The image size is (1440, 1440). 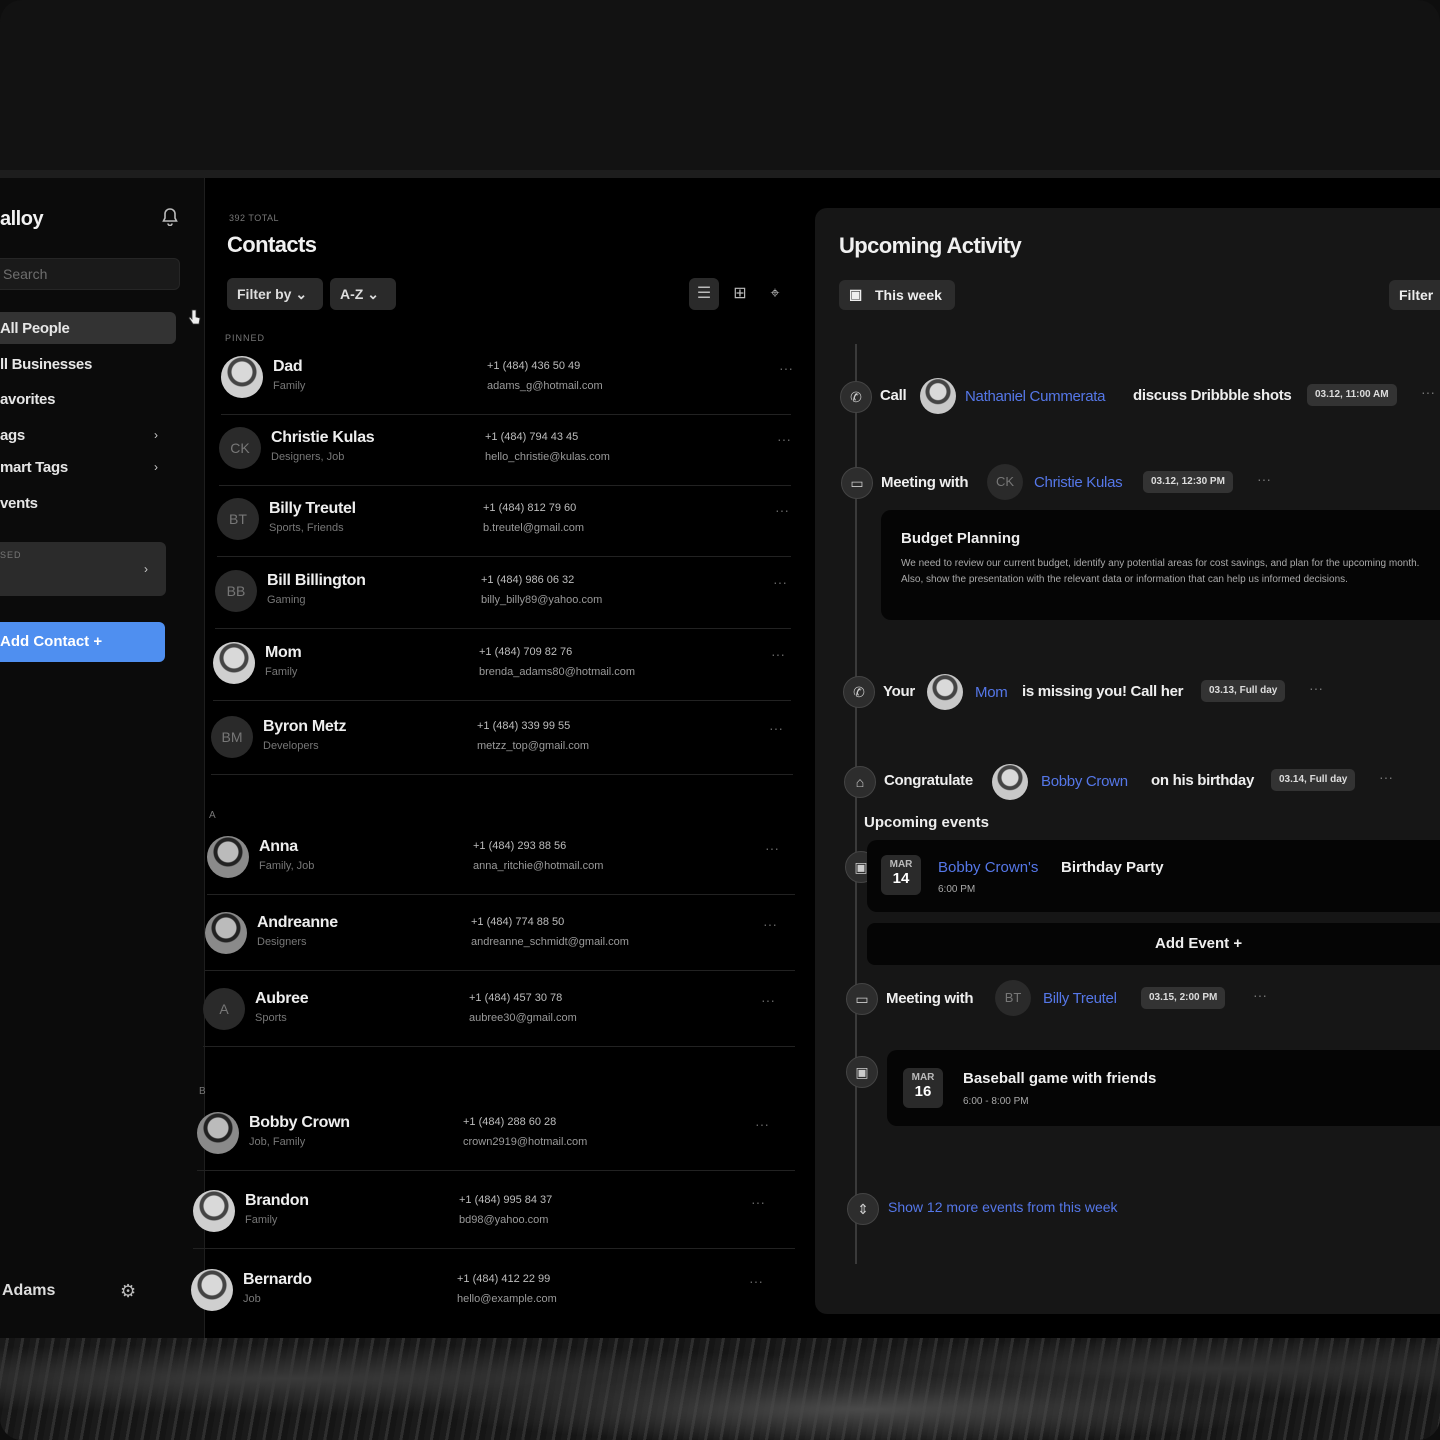 What do you see at coordinates (775, 294) in the screenshot?
I see `map-pin-icon: ⌖` at bounding box center [775, 294].